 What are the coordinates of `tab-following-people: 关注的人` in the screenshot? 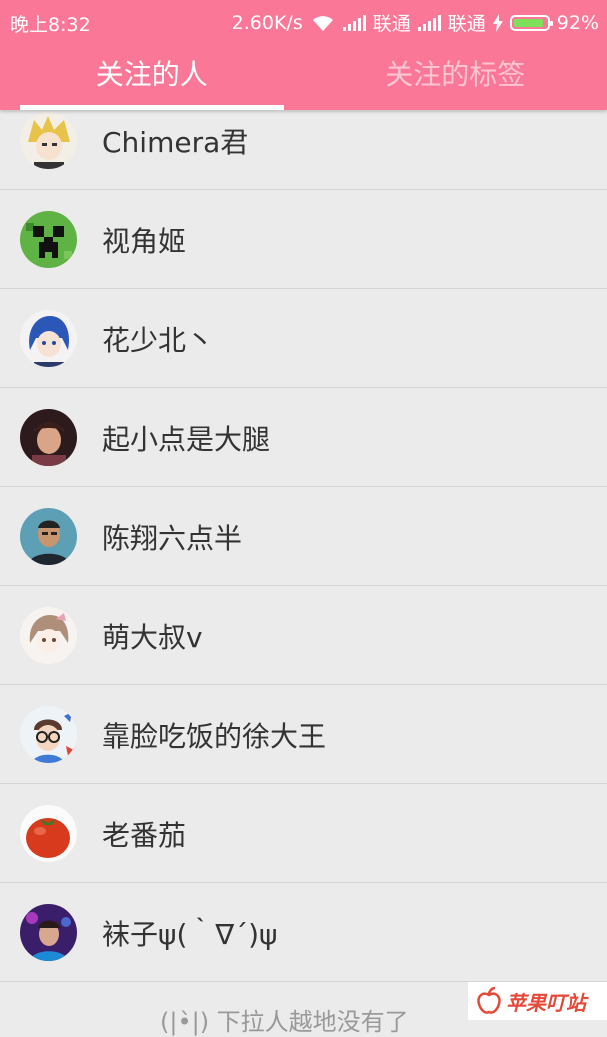 It's located at (152, 80).